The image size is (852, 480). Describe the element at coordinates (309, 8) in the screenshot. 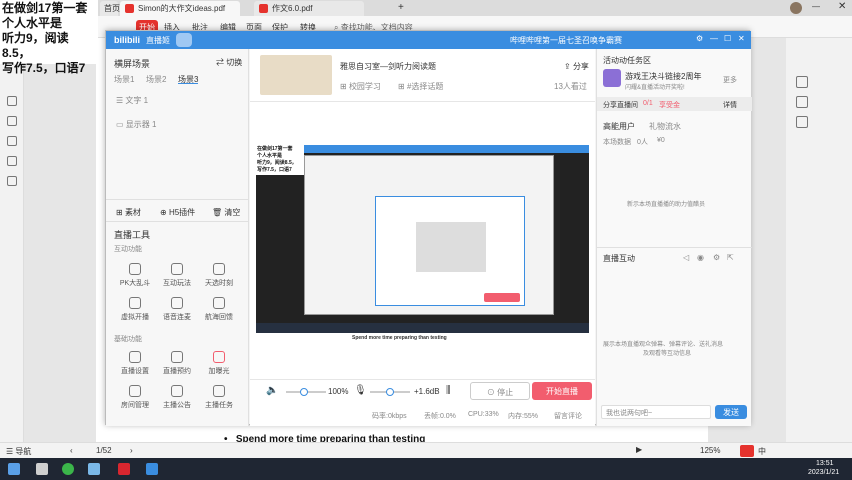

I see `tab-zuowen-pdf: 作文6.0.pdf` at that location.